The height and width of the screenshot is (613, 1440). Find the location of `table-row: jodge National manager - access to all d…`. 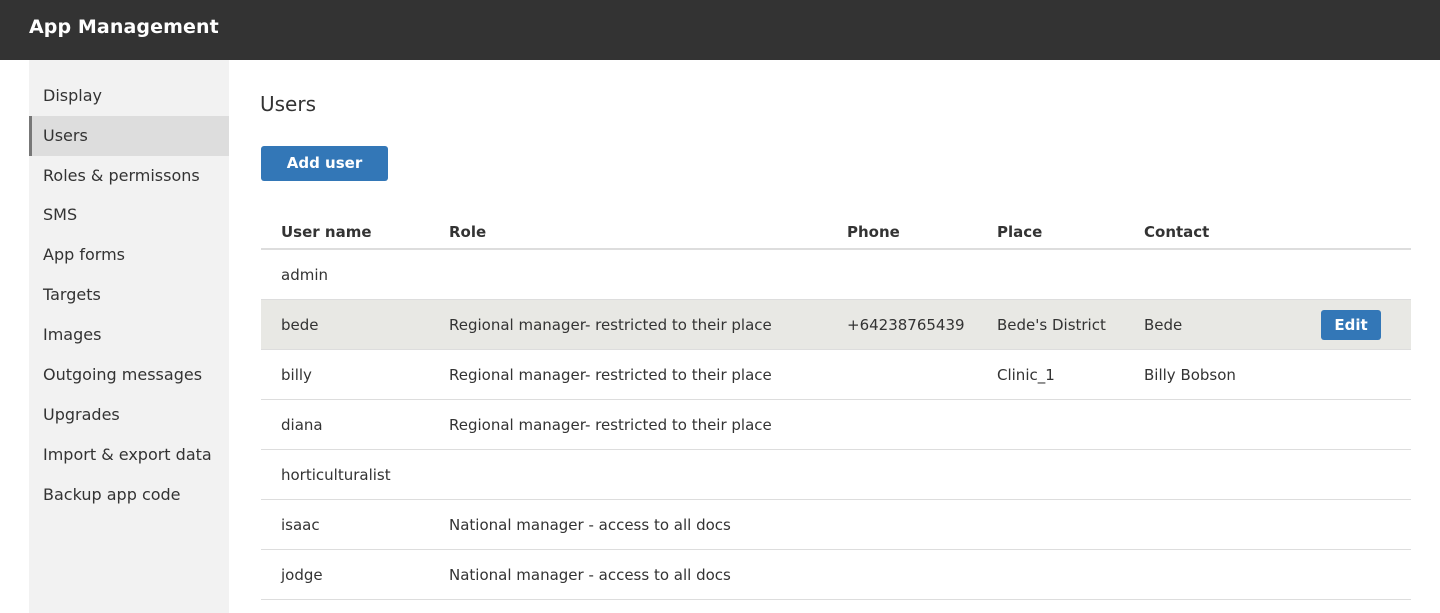

table-row: jodge National manager - access to all d… is located at coordinates (836, 575).